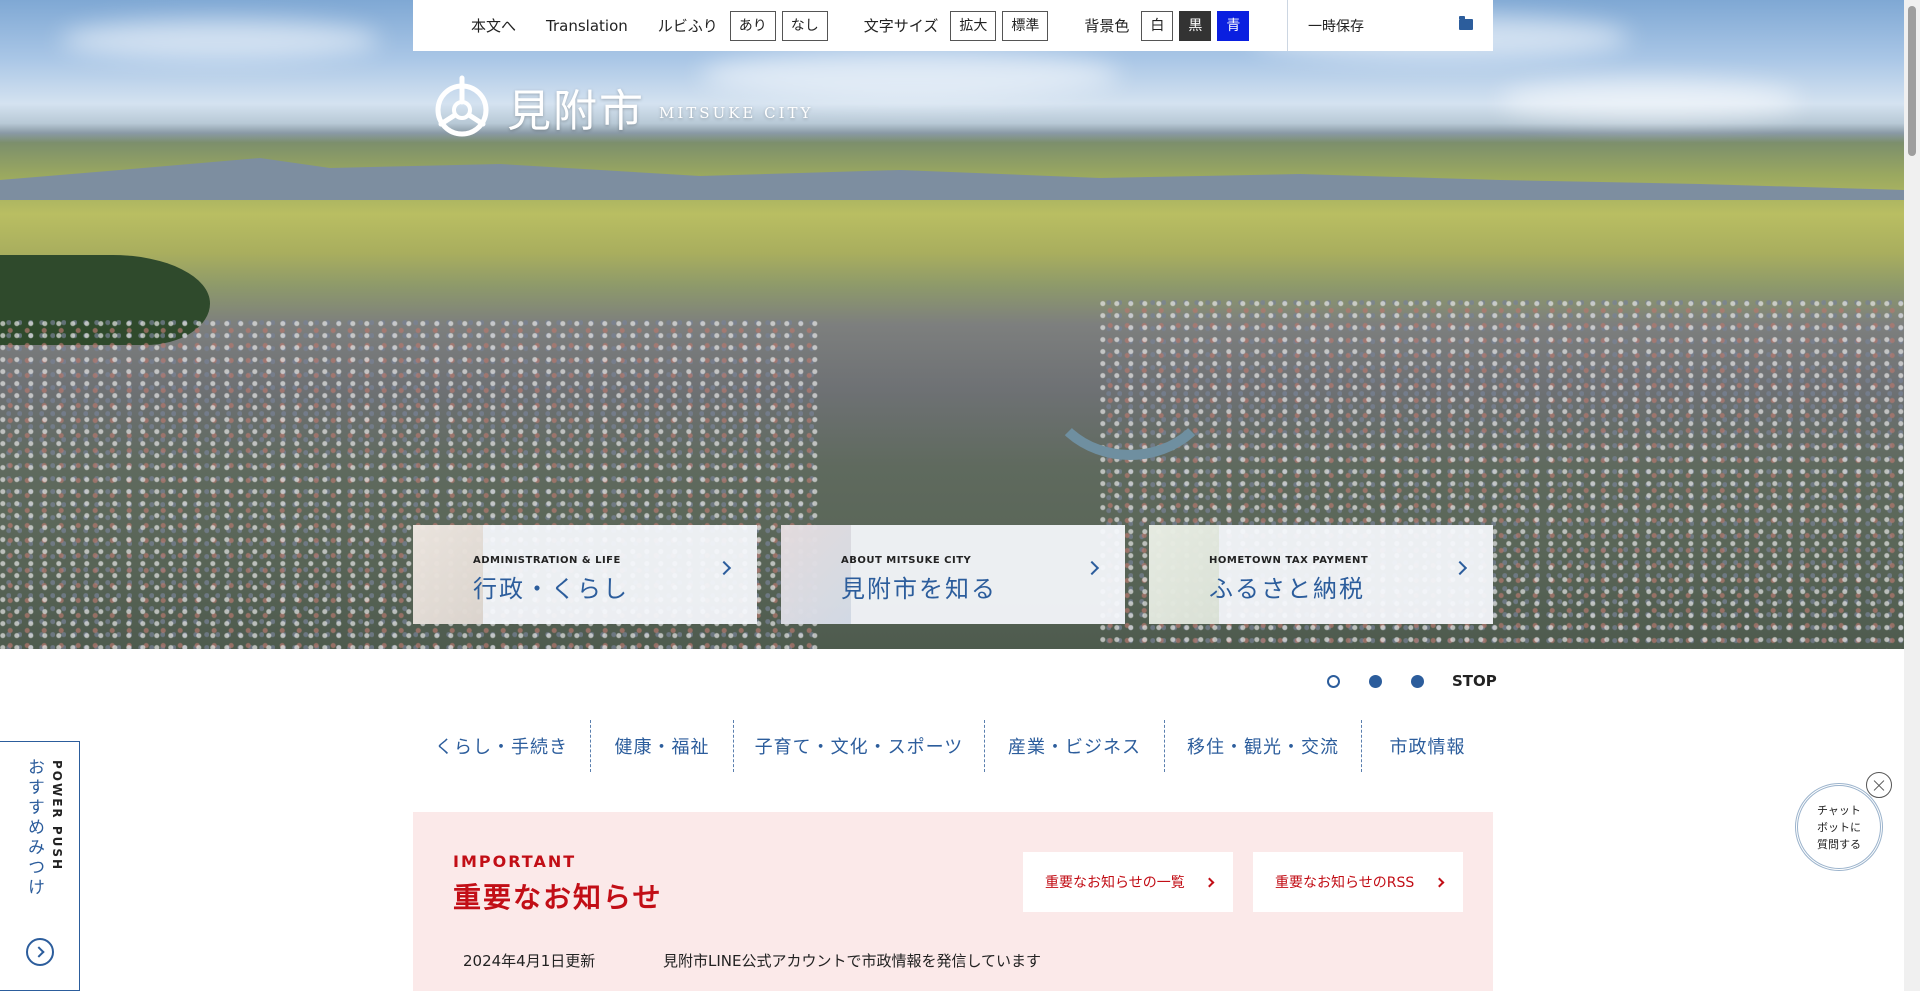 This screenshot has width=1920, height=991. What do you see at coordinates (1345, 883) in the screenshot?
I see `important-rss-label: 重要なお知らせのRSS` at bounding box center [1345, 883].